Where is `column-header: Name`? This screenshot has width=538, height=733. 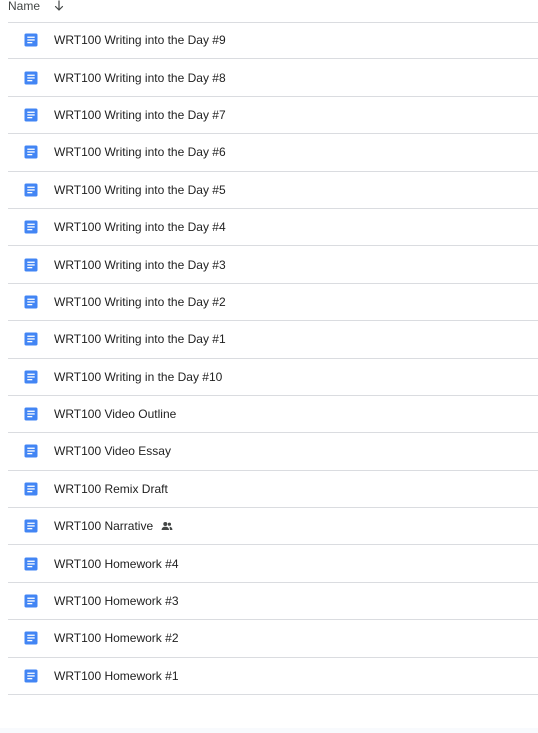
column-header: Name is located at coordinates (273, 11).